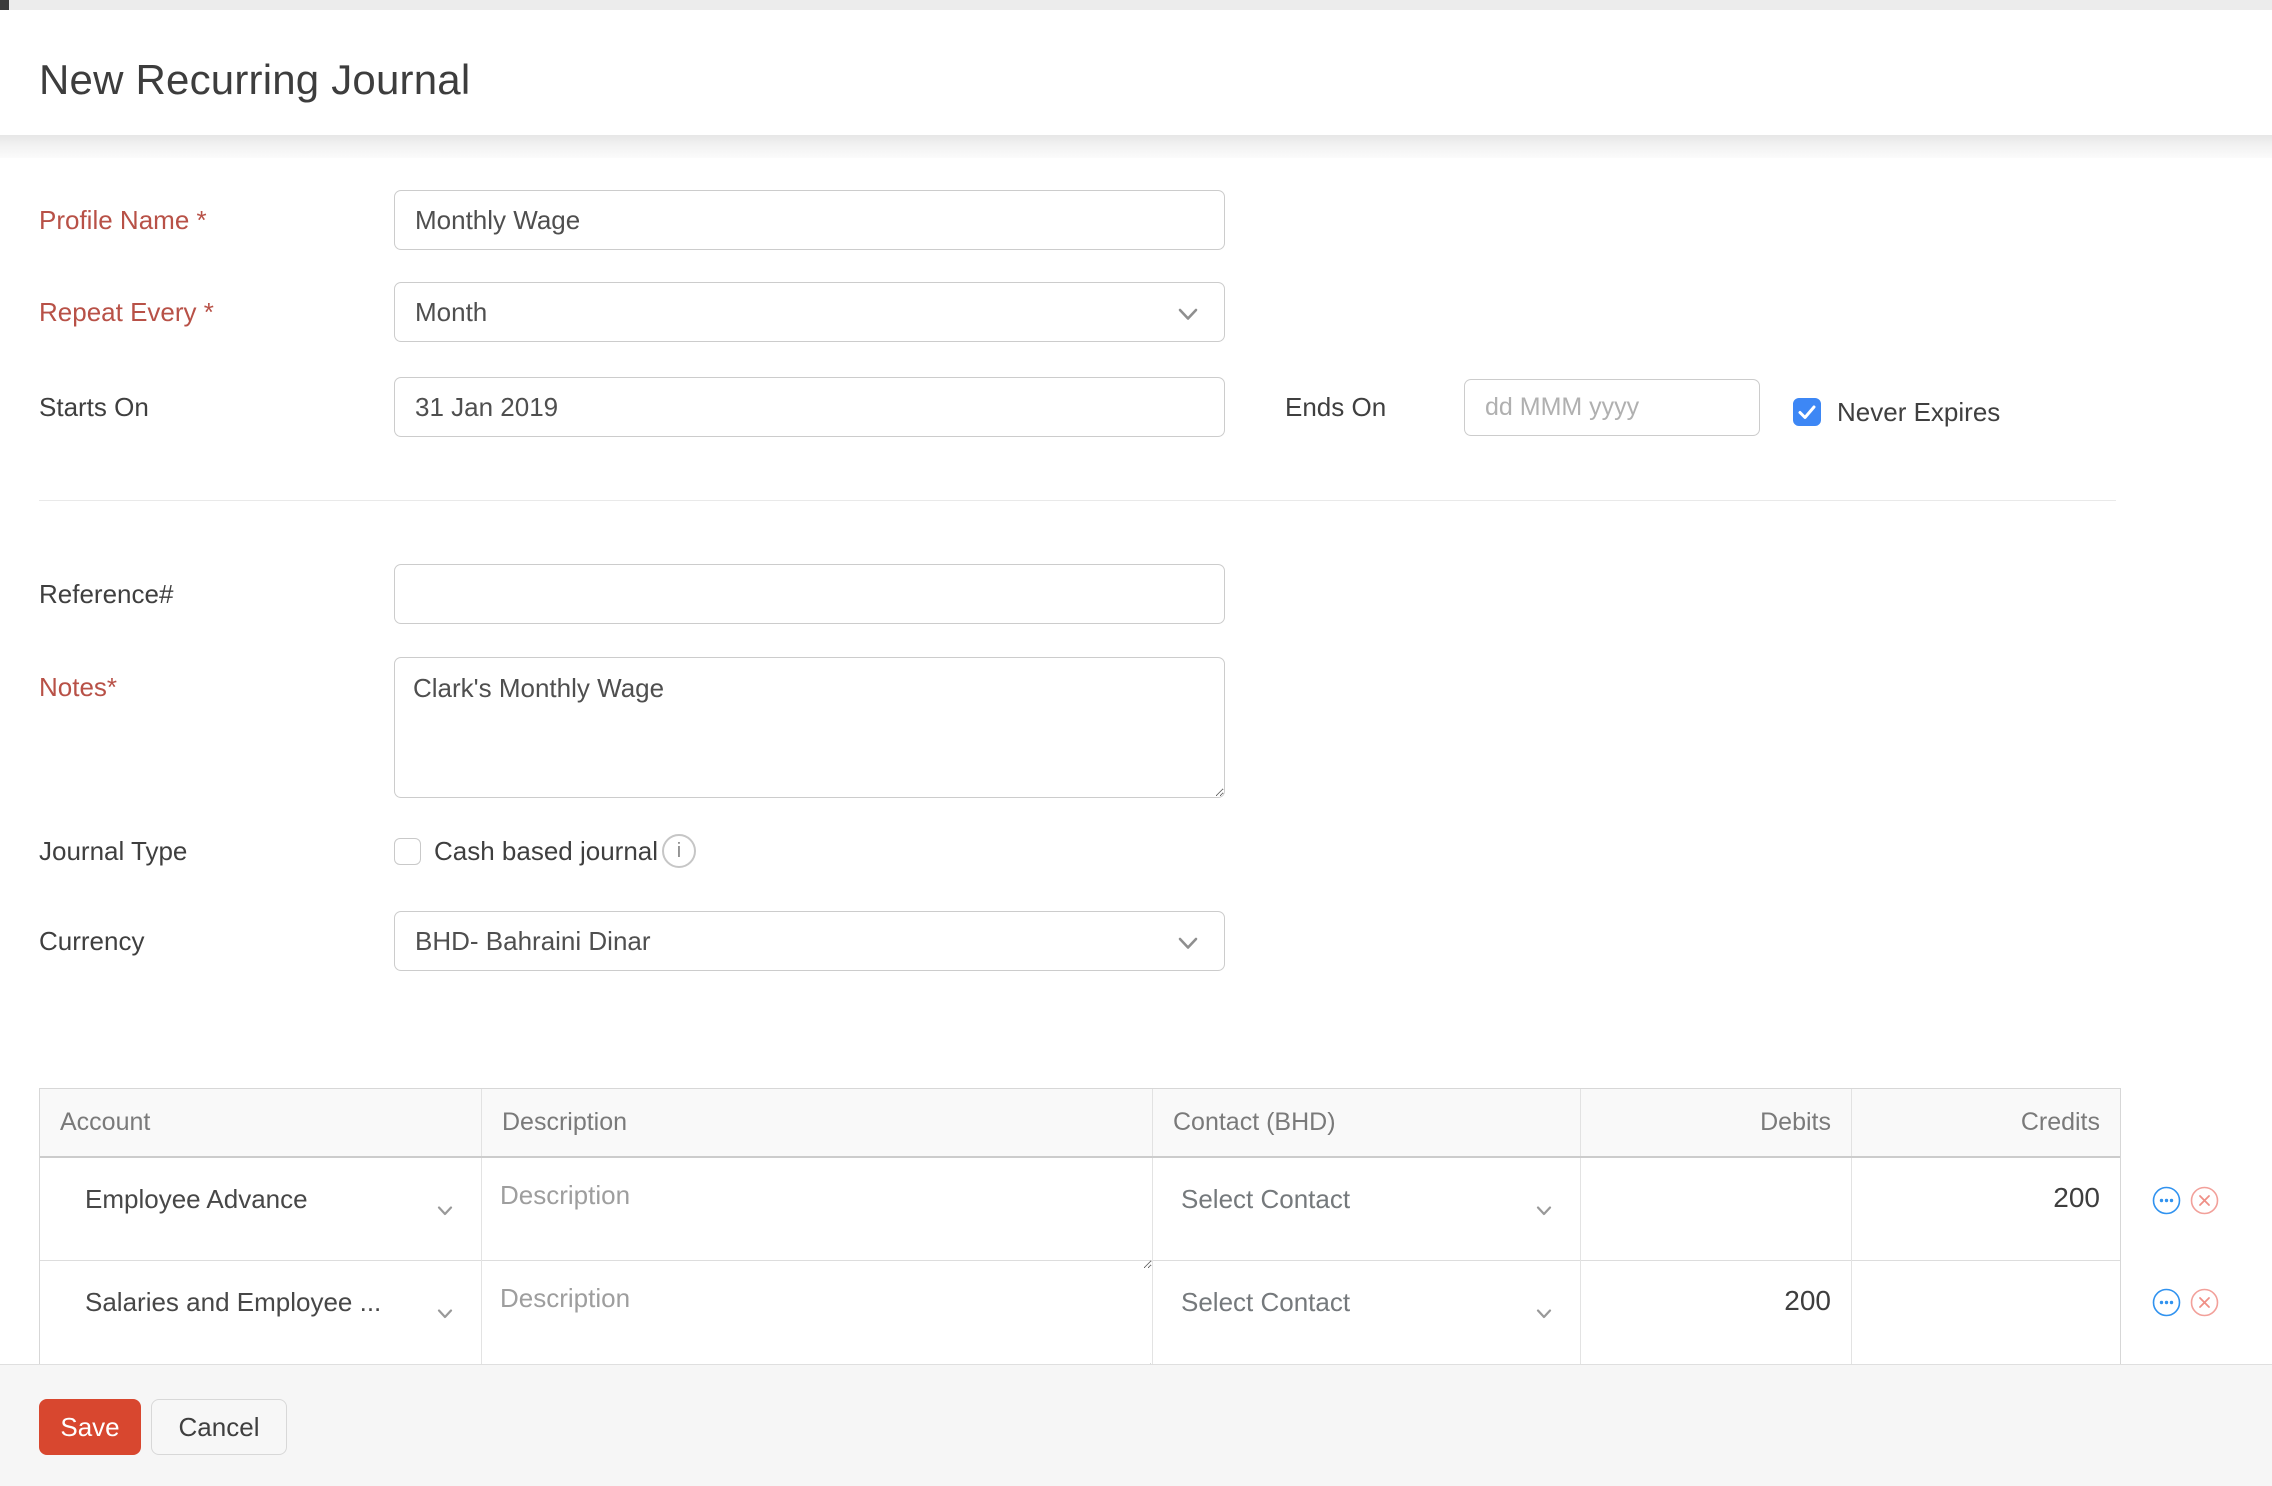 The image size is (2272, 1486). I want to click on repeat-every-select: Month, so click(809, 312).